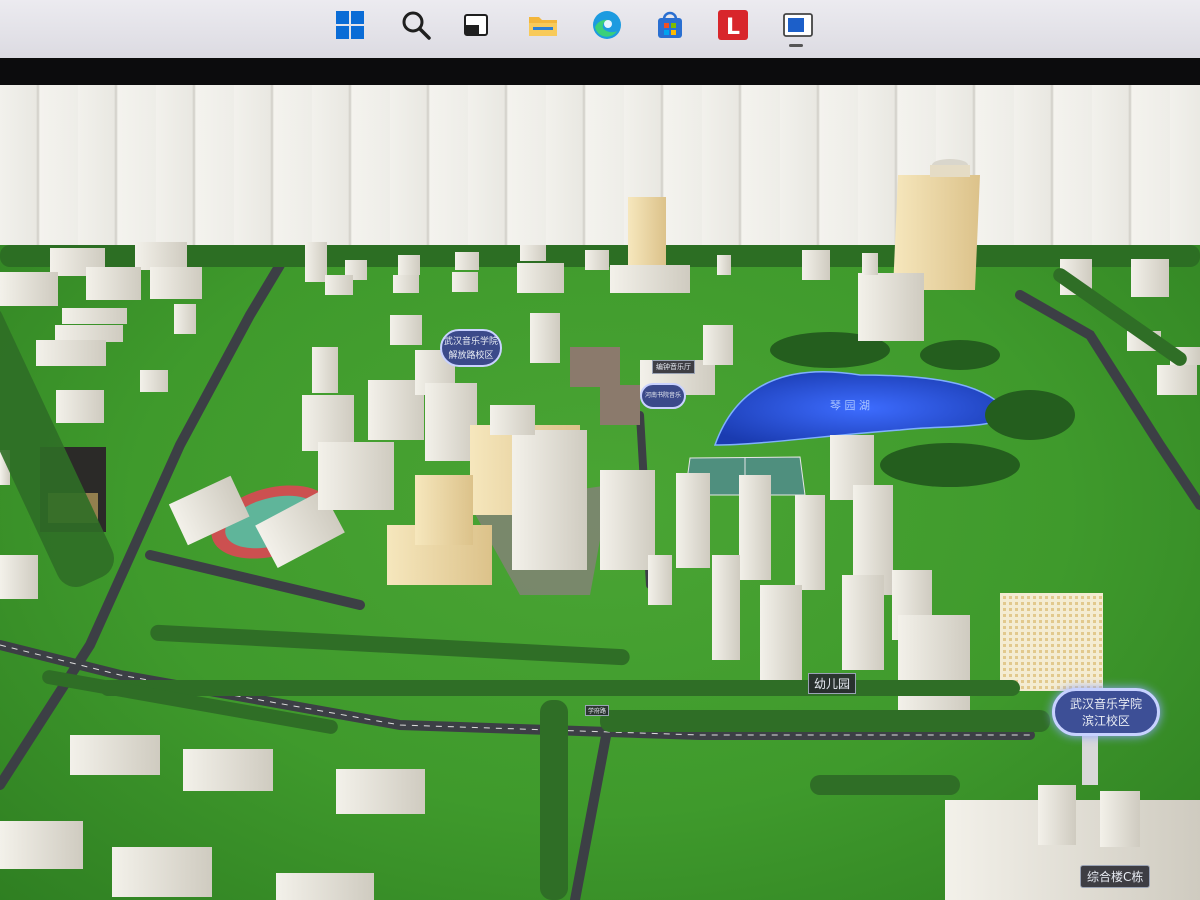 This screenshot has width=1200, height=900. What do you see at coordinates (1115, 876) in the screenshot?
I see `sign-complex-building: 综合楼C栋` at bounding box center [1115, 876].